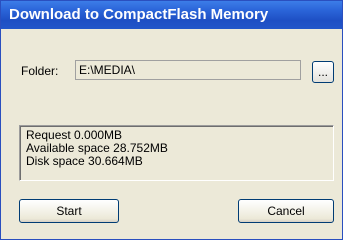  What do you see at coordinates (40, 71) in the screenshot?
I see `folder-label: Folder:` at bounding box center [40, 71].